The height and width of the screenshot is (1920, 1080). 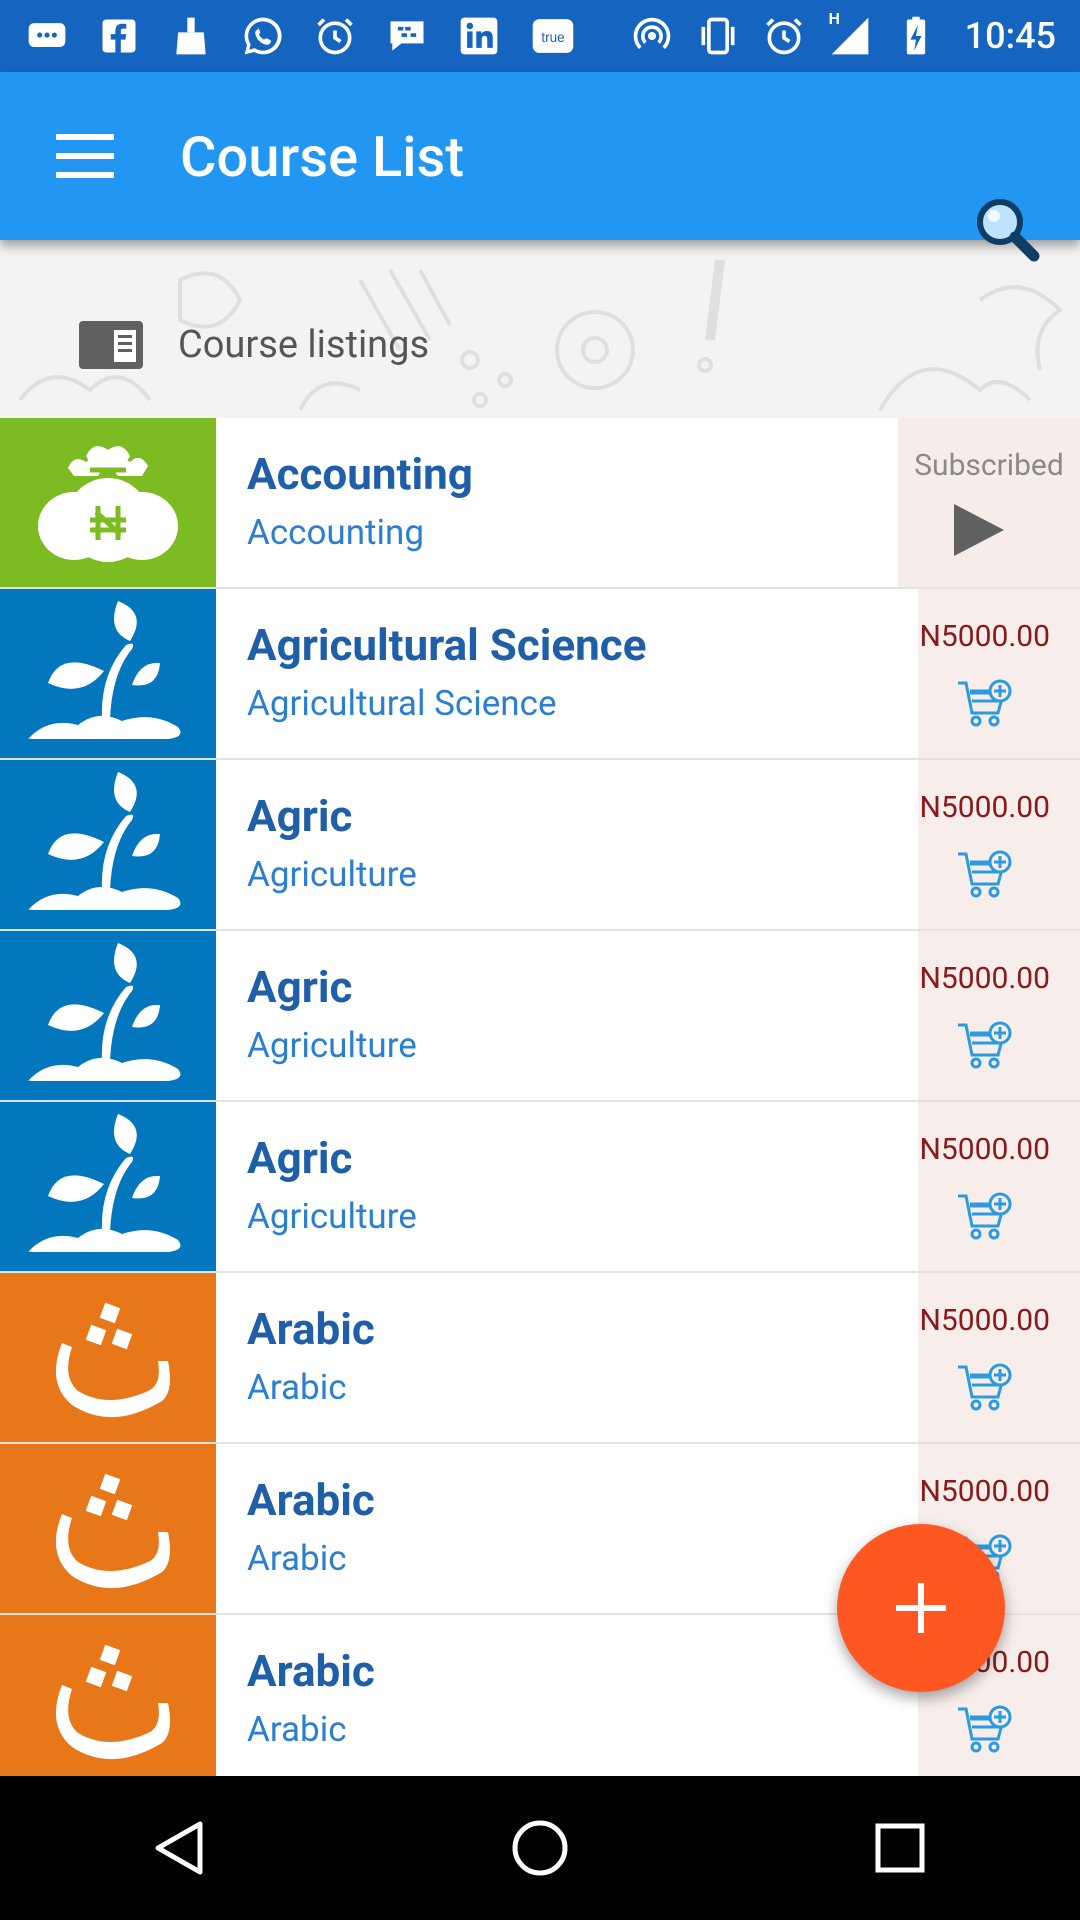 I want to click on add-course-button, so click(x=921, y=1608).